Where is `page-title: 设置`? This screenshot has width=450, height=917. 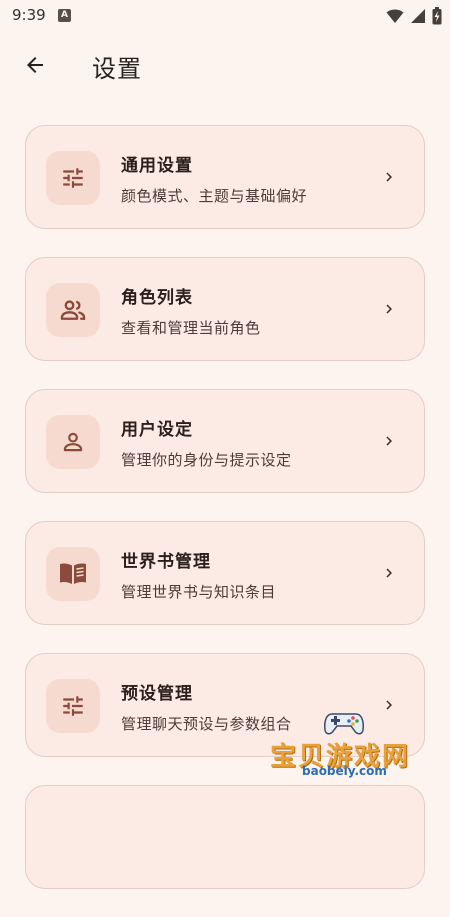 page-title: 设置 is located at coordinates (117, 69).